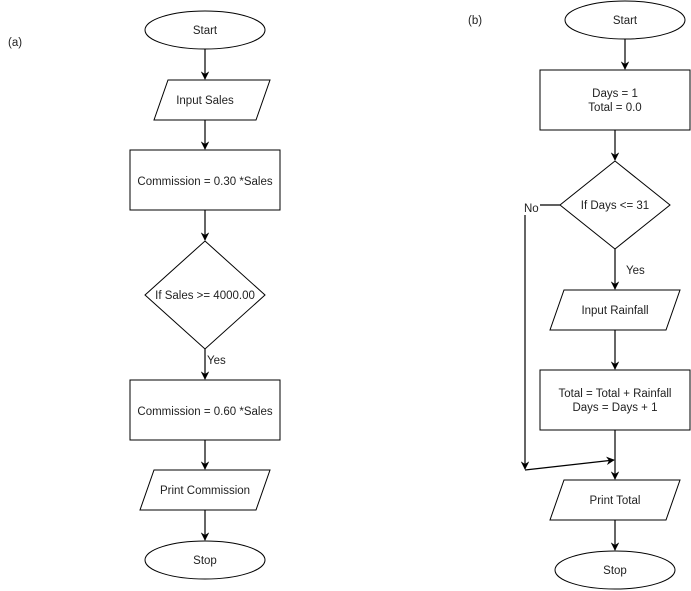 Image resolution: width=691 pixels, height=591 pixels. I want to click on a-print-node: Print Commission, so click(205, 490).